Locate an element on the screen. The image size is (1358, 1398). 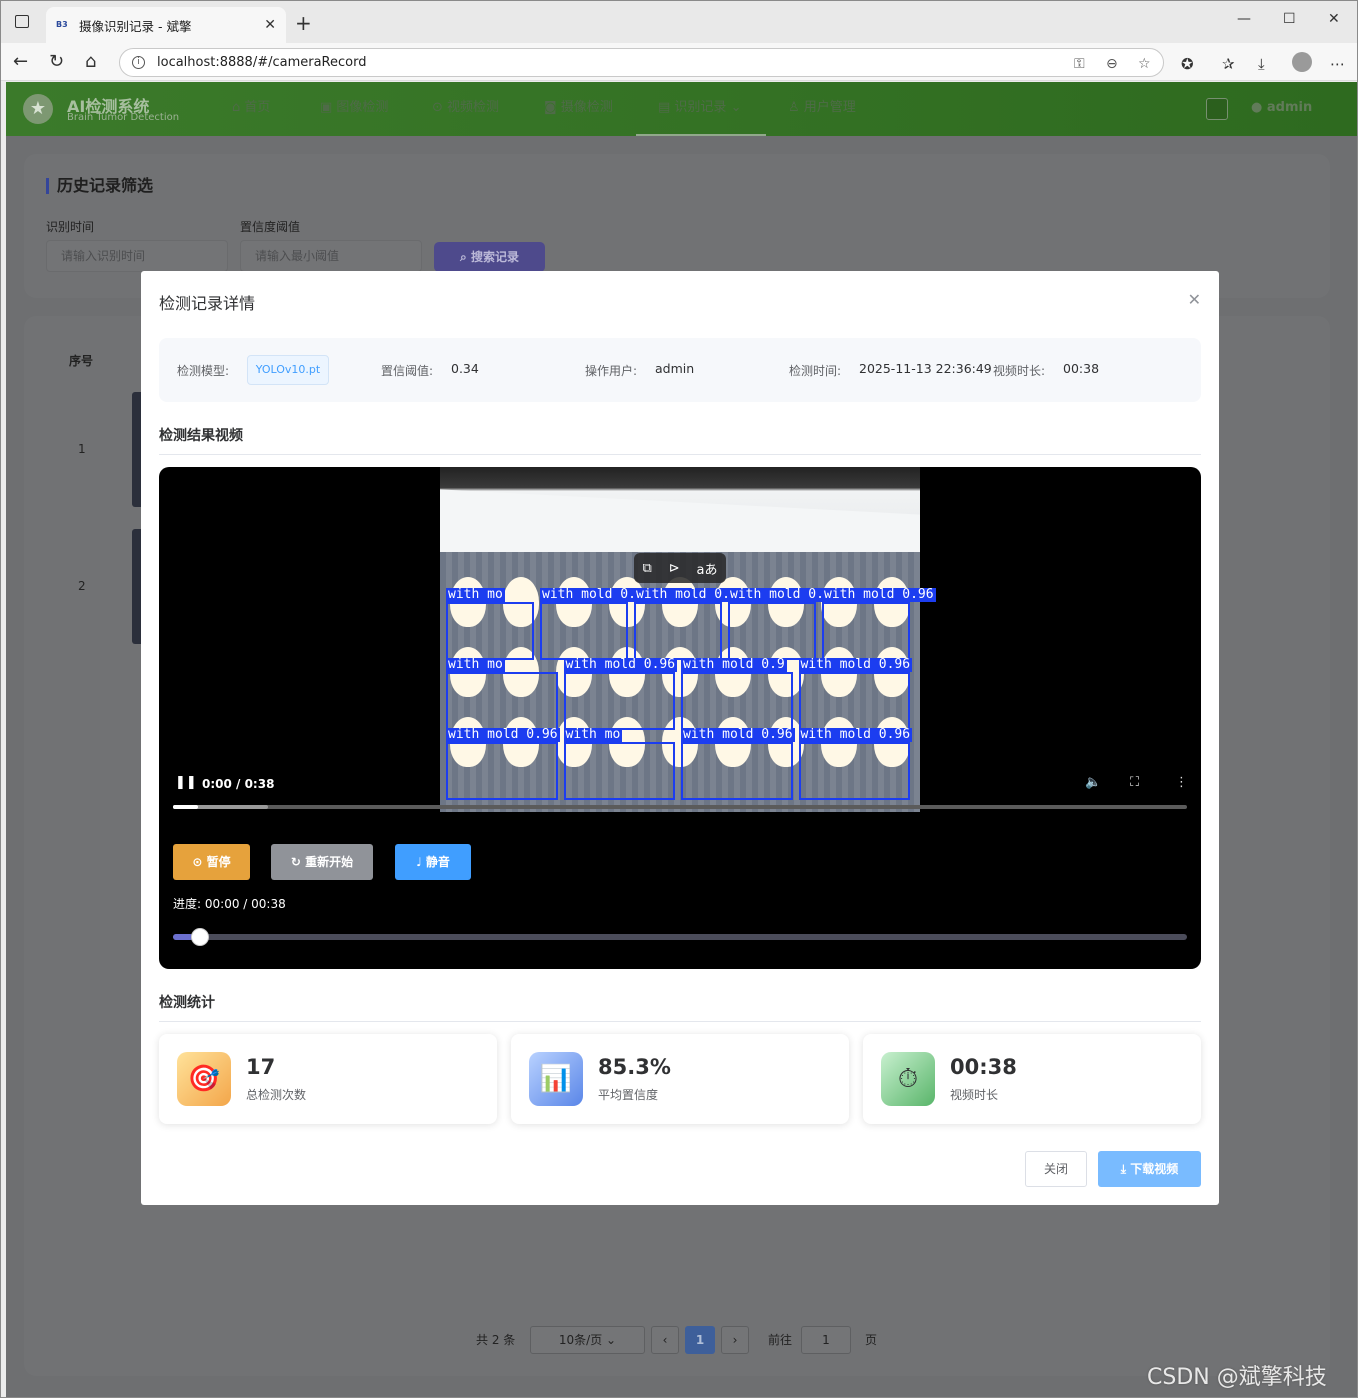
profile-avatar is located at coordinates (1302, 62).